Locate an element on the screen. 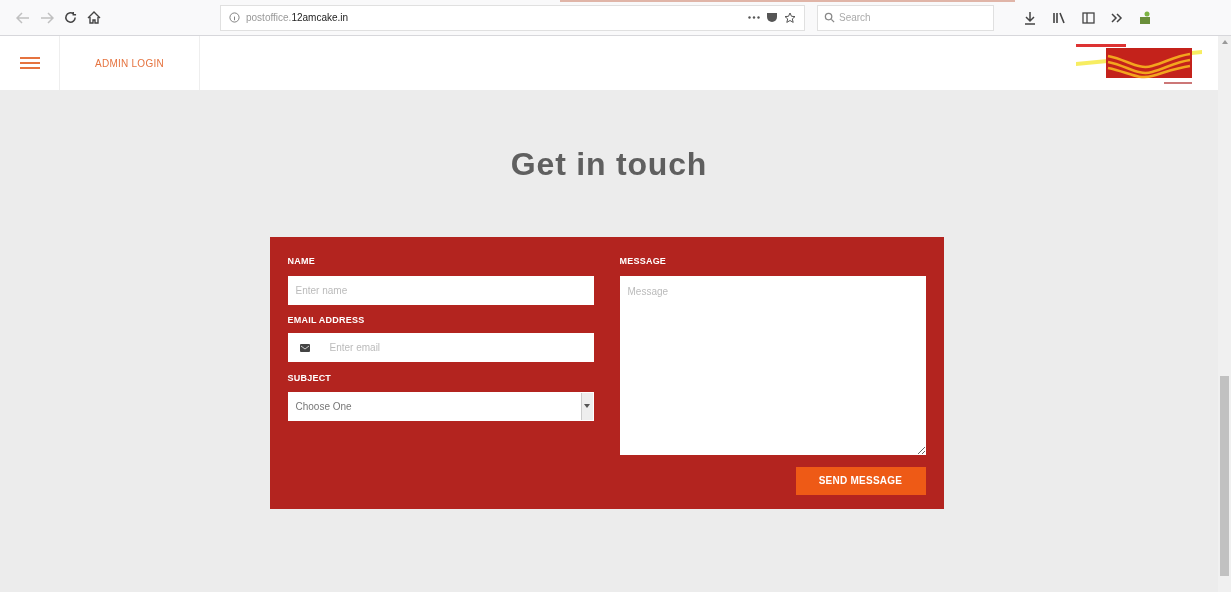 This screenshot has width=1231, height=592. address-bar: postoffice.12amcake.in is located at coordinates (512, 17).